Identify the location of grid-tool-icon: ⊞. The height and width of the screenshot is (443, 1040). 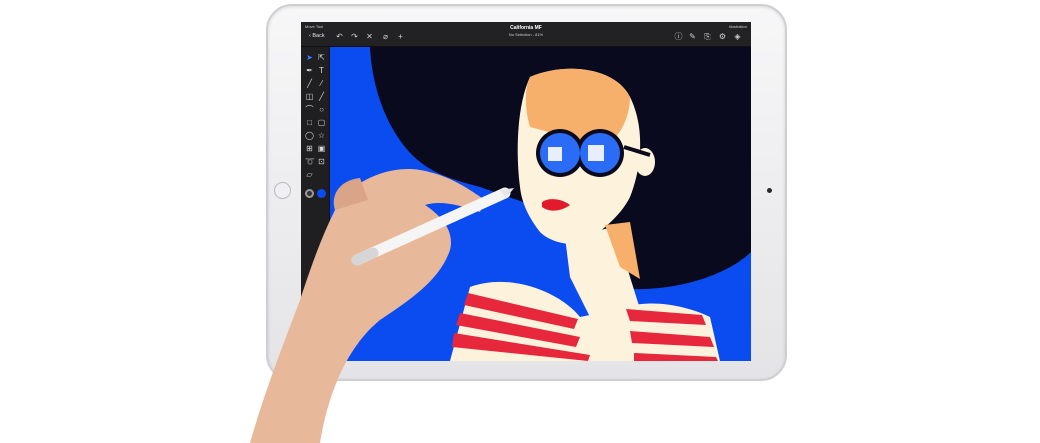
(309, 148).